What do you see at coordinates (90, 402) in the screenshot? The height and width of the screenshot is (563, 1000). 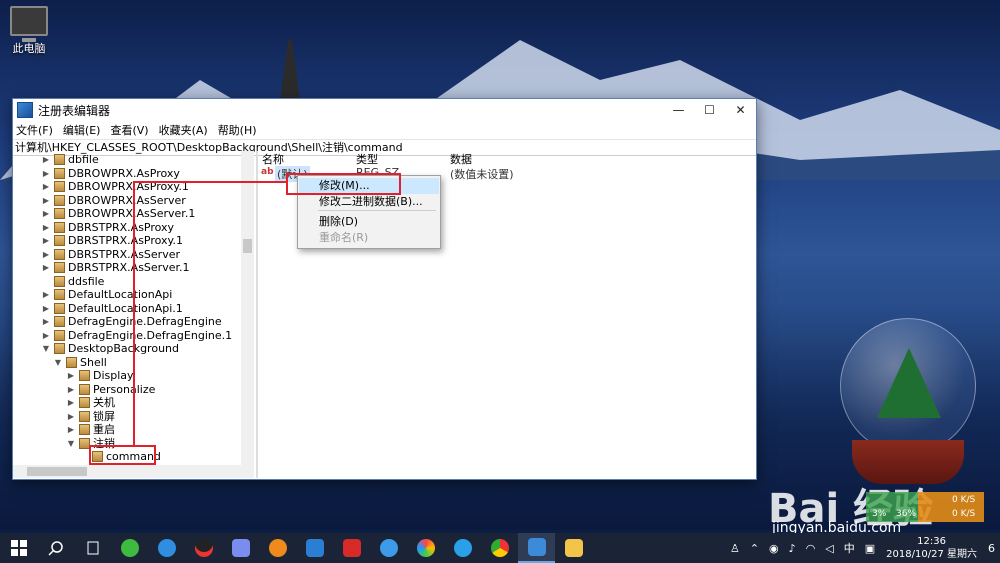 I see `tree-node: ▶ 关机` at bounding box center [90, 402].